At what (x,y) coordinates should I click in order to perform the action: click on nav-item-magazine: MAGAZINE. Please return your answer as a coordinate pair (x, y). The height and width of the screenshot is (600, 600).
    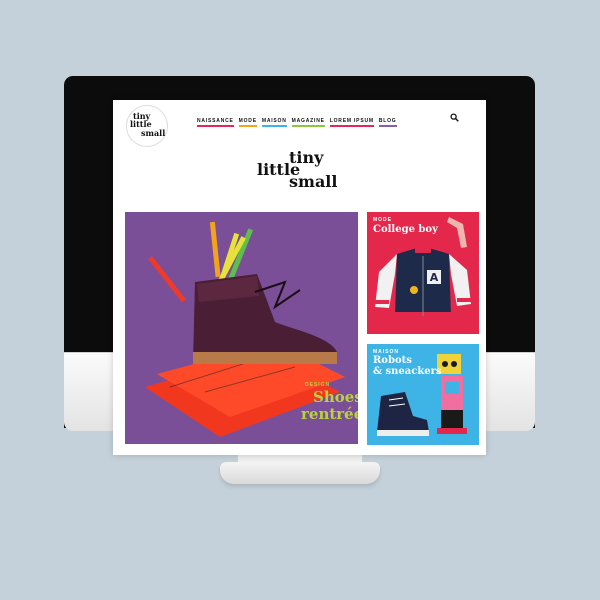
    Looking at the image, I should click on (308, 122).